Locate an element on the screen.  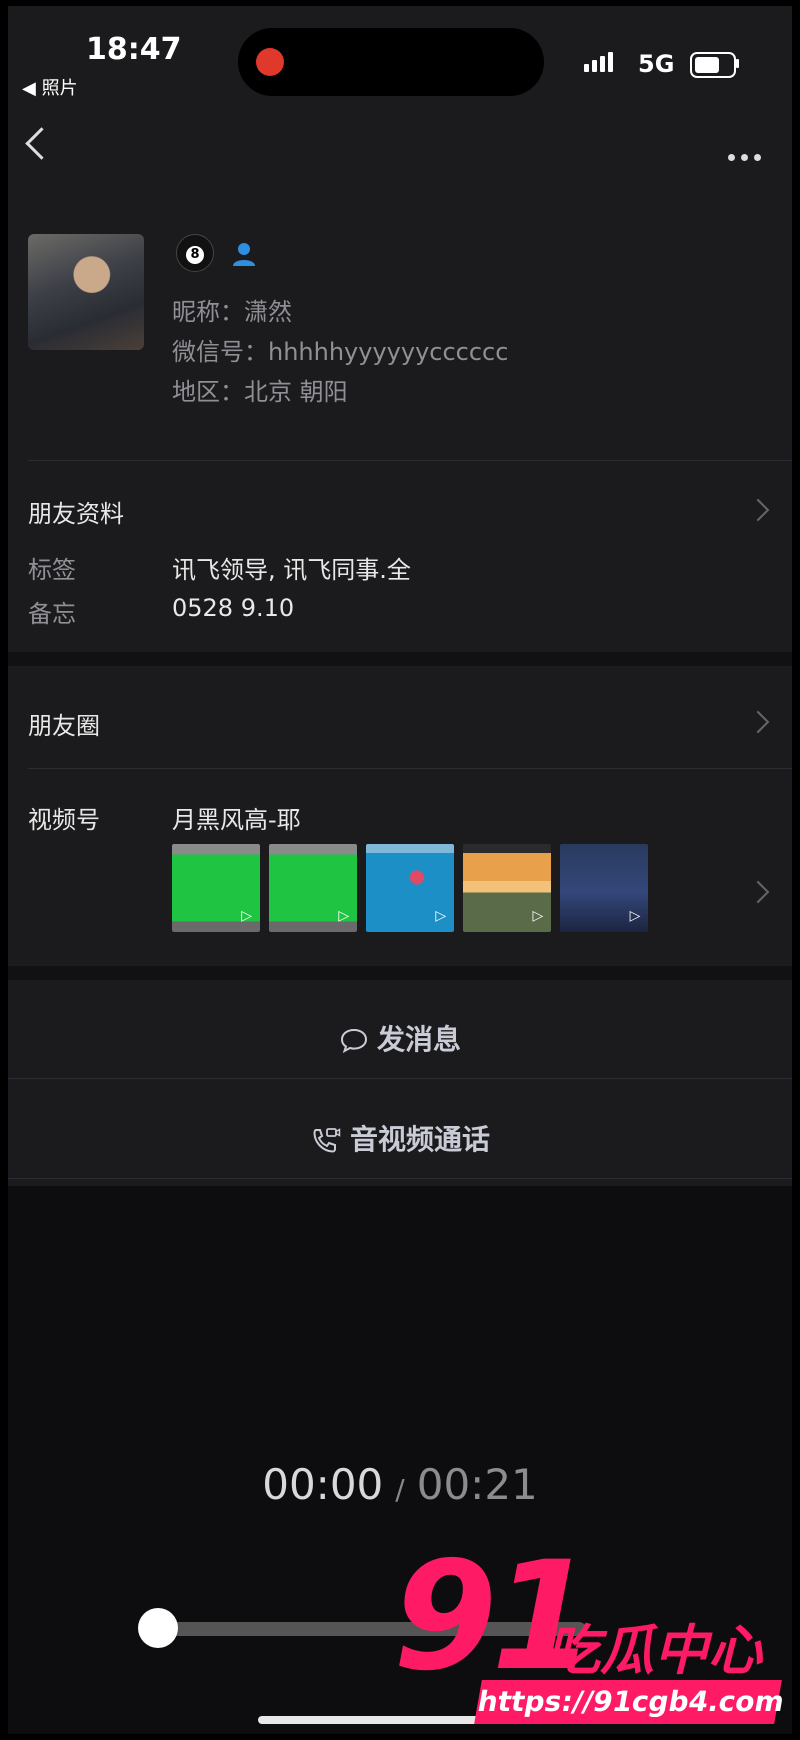
send-message-button: 发消息 is located at coordinates (400, 1038).